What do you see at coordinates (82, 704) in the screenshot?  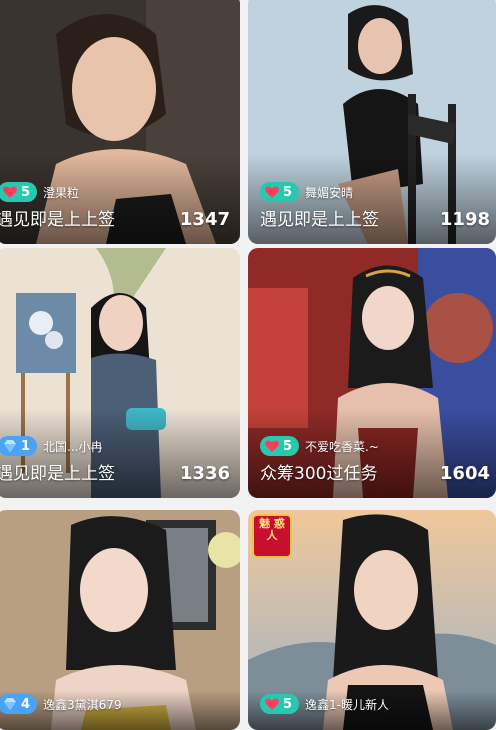 I see `username: 逸鑫3黛淇679` at bounding box center [82, 704].